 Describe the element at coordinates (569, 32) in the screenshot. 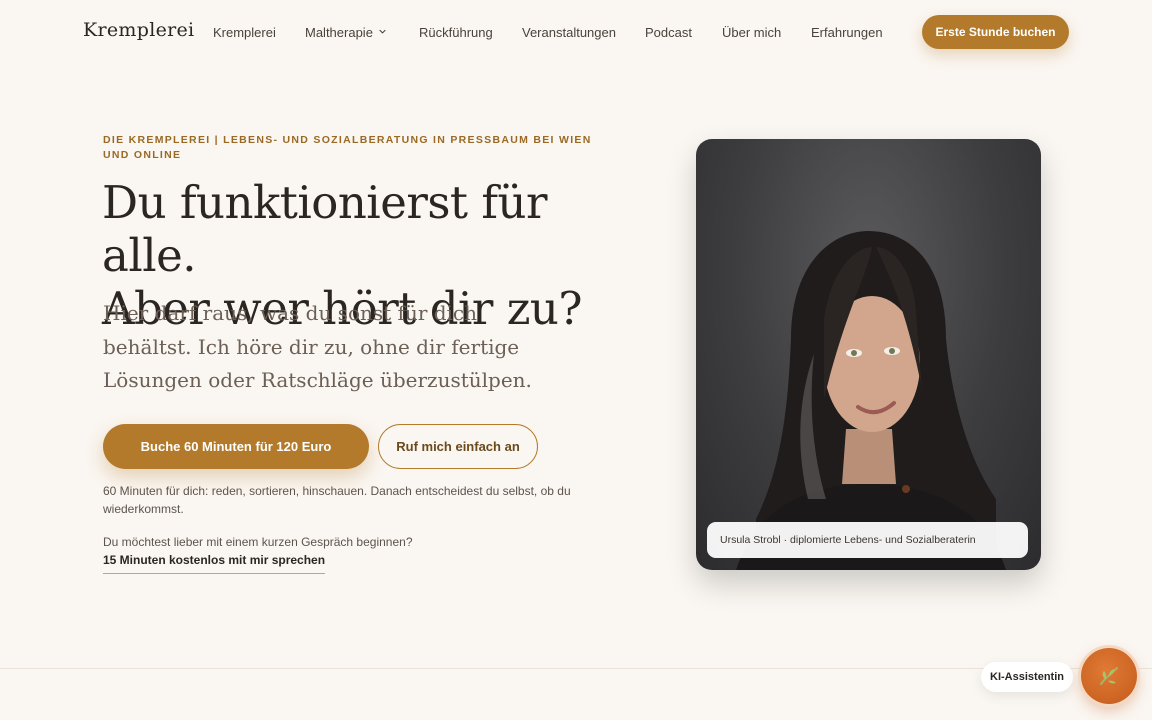

I see `nav-item-veranstaltungen: Veranstaltungen` at that location.